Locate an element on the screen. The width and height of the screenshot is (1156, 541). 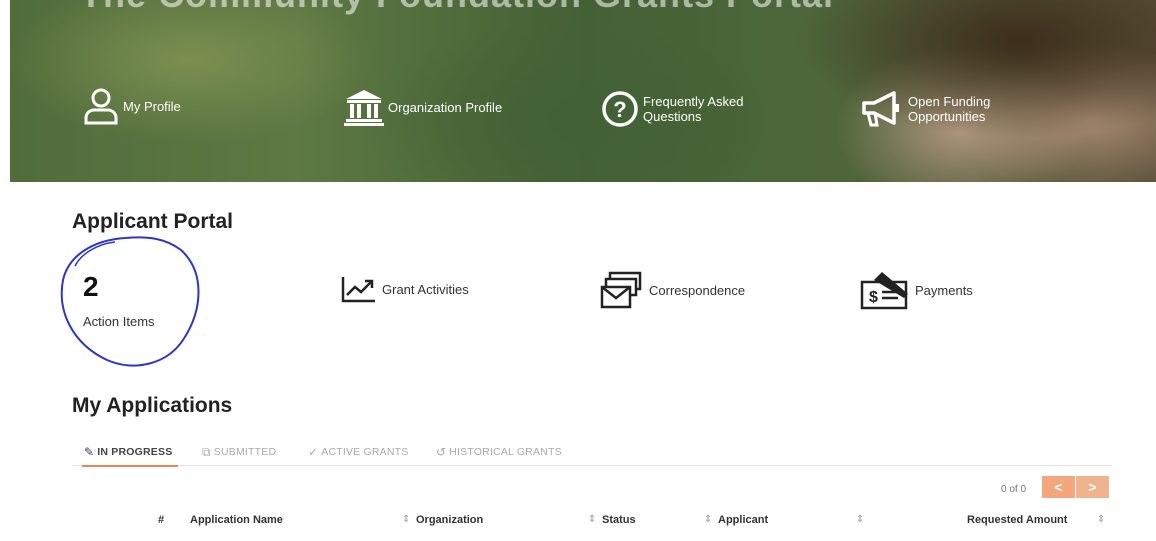
tab-submitted-label: SUBMITTED is located at coordinates (245, 452).